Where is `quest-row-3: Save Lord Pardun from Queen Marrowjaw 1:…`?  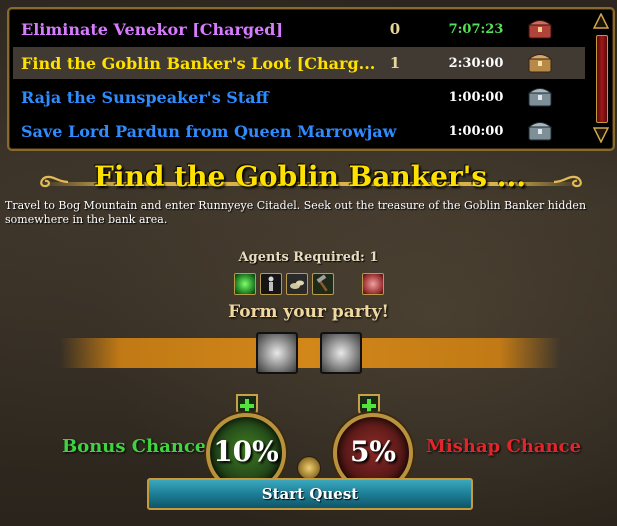 quest-row-3: Save Lord Pardun from Queen Marrowjaw 1:… is located at coordinates (299, 131).